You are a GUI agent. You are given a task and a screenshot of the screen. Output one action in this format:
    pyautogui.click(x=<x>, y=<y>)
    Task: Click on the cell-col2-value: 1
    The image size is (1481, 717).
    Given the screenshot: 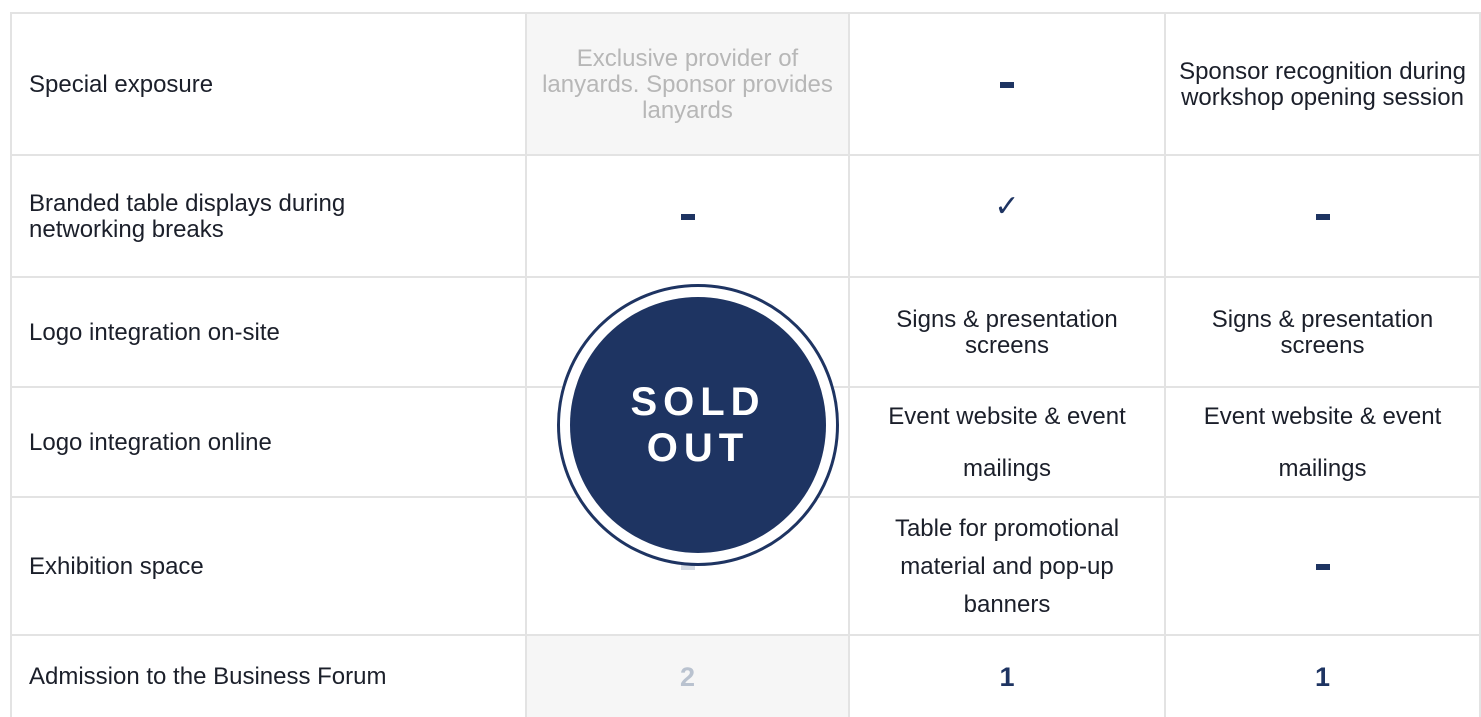 What is the action you would take?
    pyautogui.click(x=1007, y=676)
    